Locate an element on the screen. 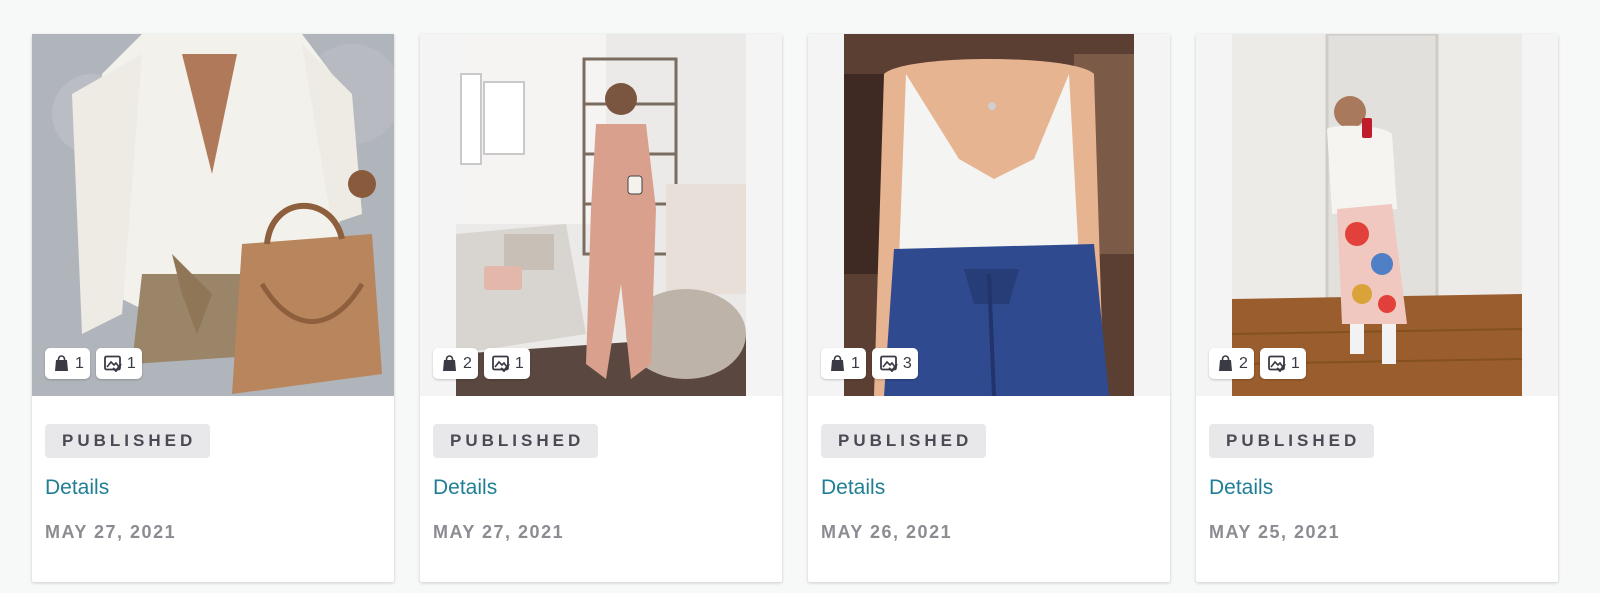 This screenshot has height=593, width=1600. post-image: 1 3 is located at coordinates (989, 215).